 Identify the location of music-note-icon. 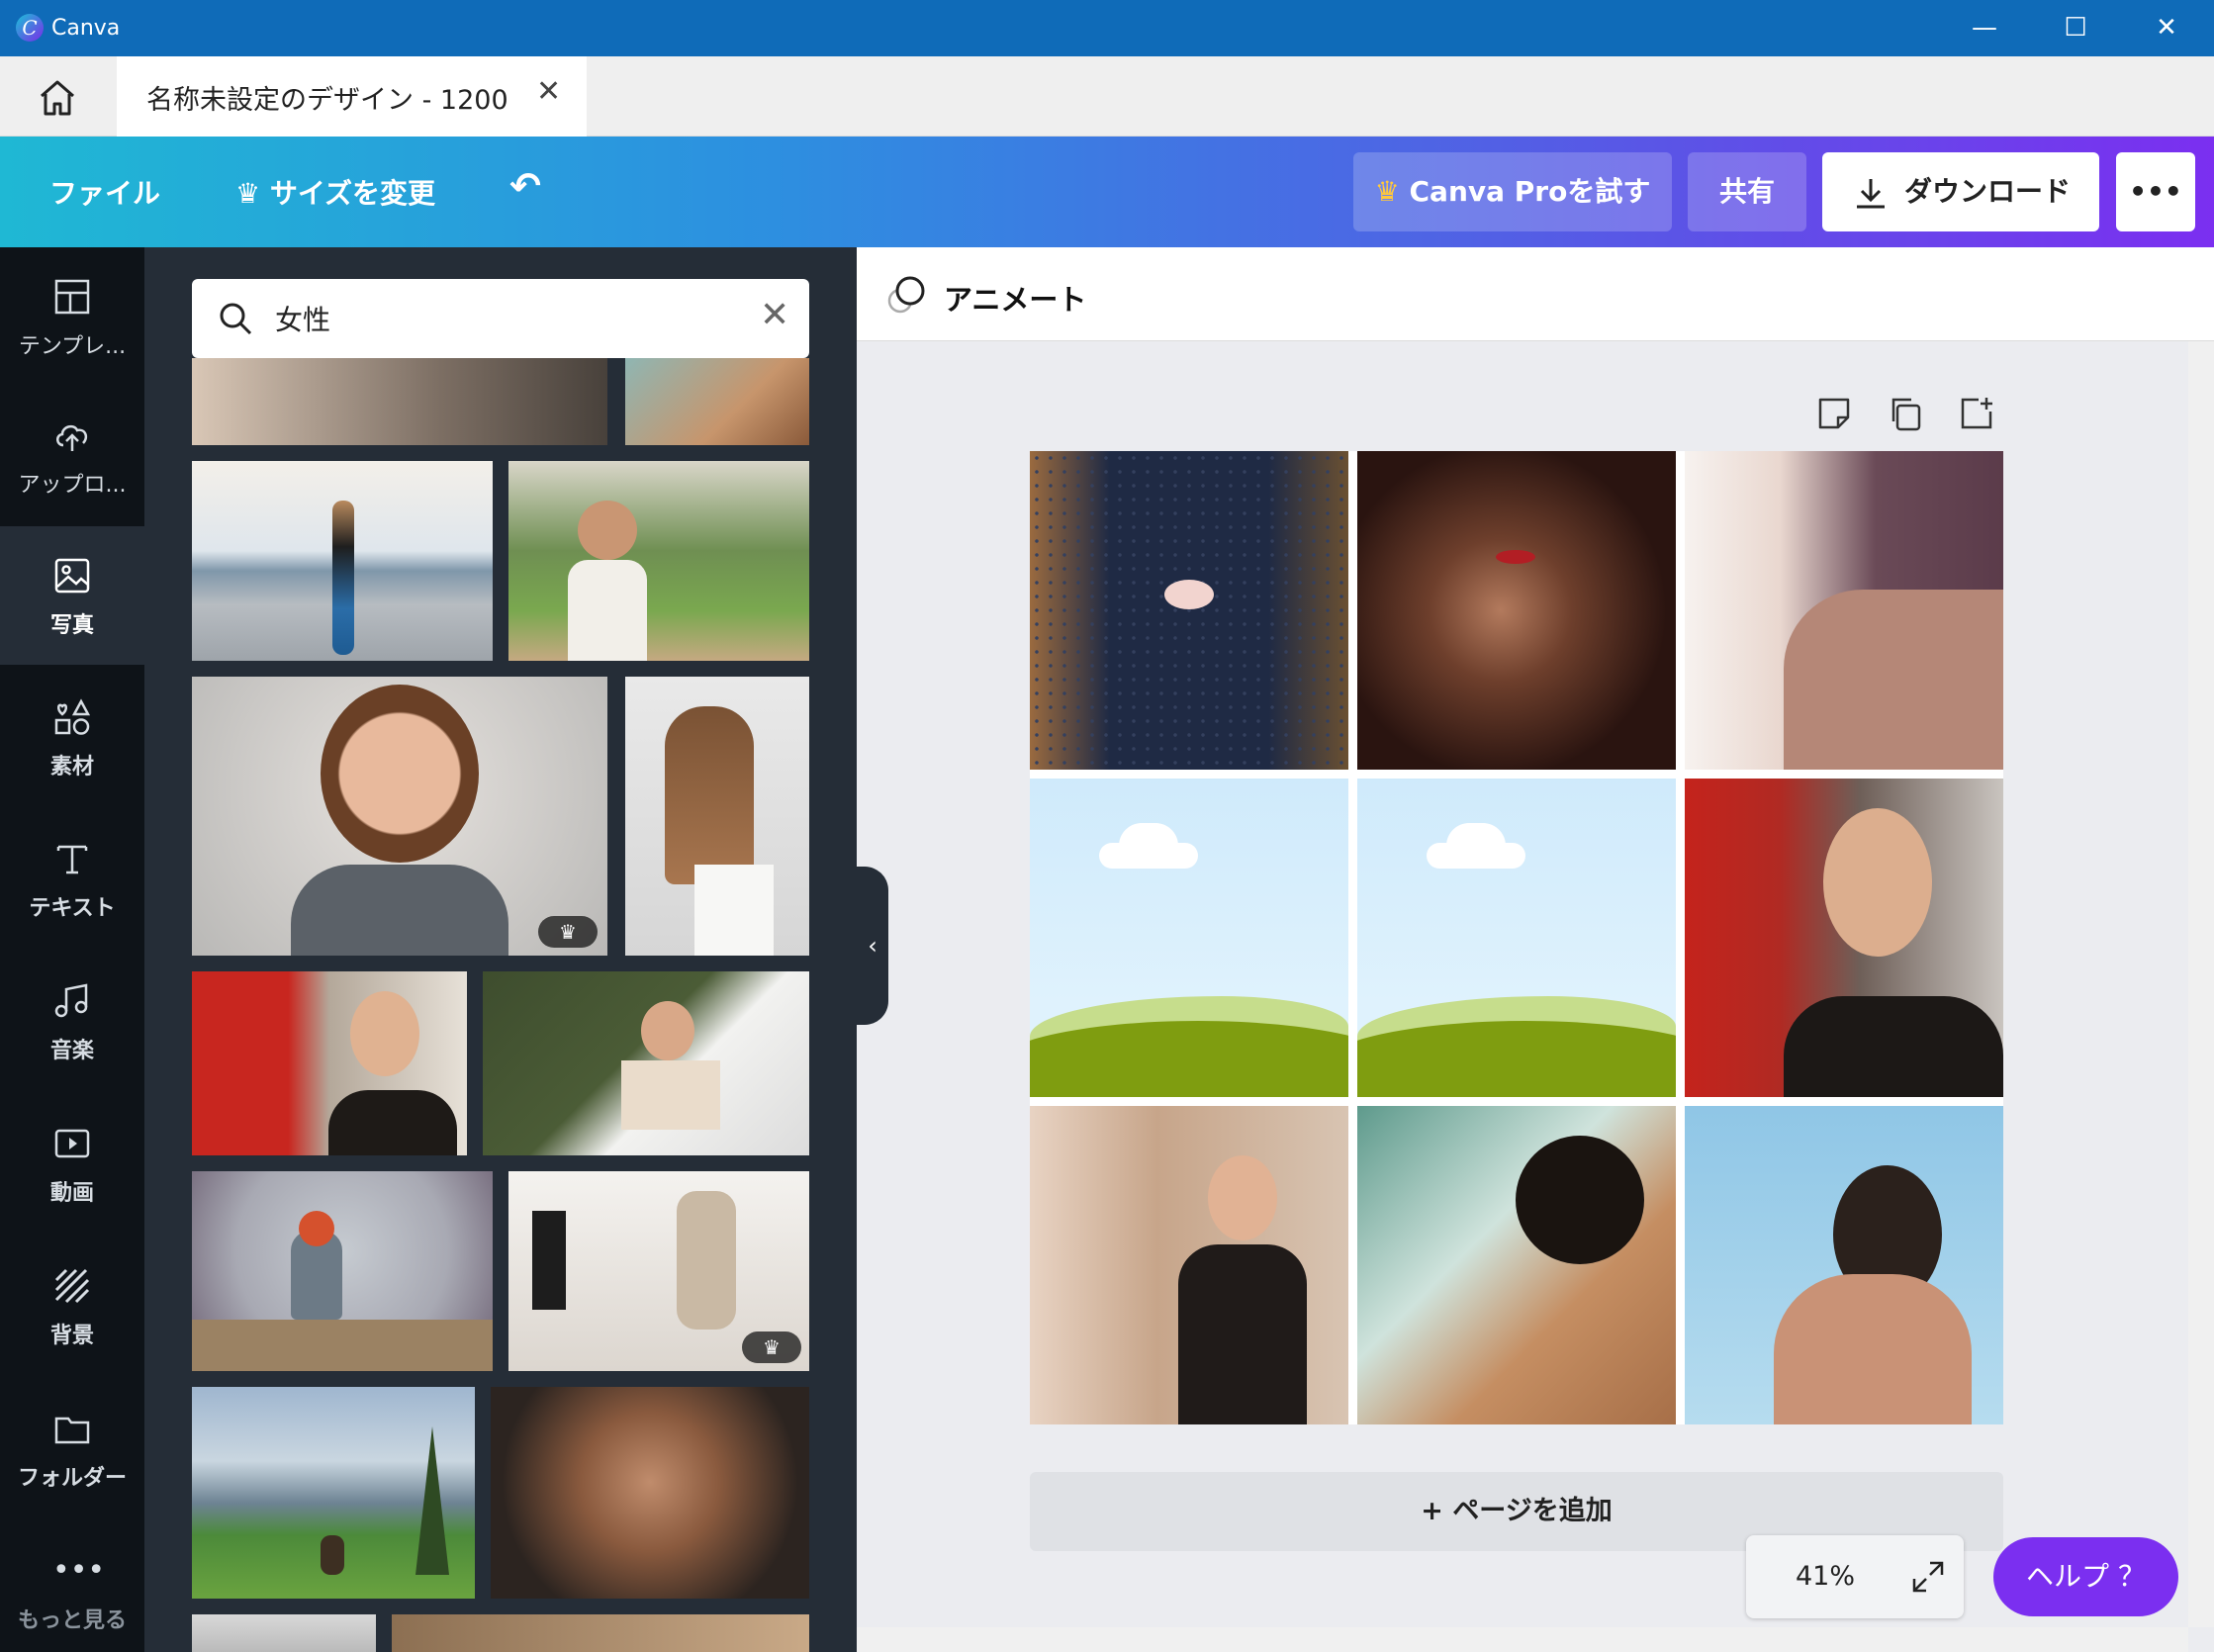
(71, 1000).